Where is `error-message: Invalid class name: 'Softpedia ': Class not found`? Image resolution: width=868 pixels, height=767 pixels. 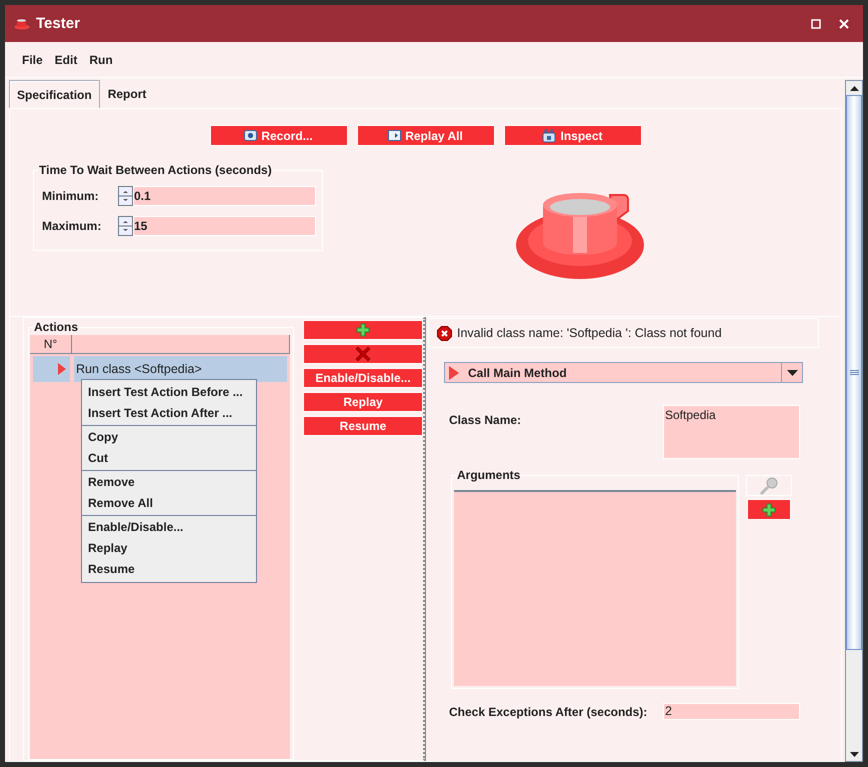 error-message: Invalid class name: 'Softpedia ': Class not found is located at coordinates (589, 333).